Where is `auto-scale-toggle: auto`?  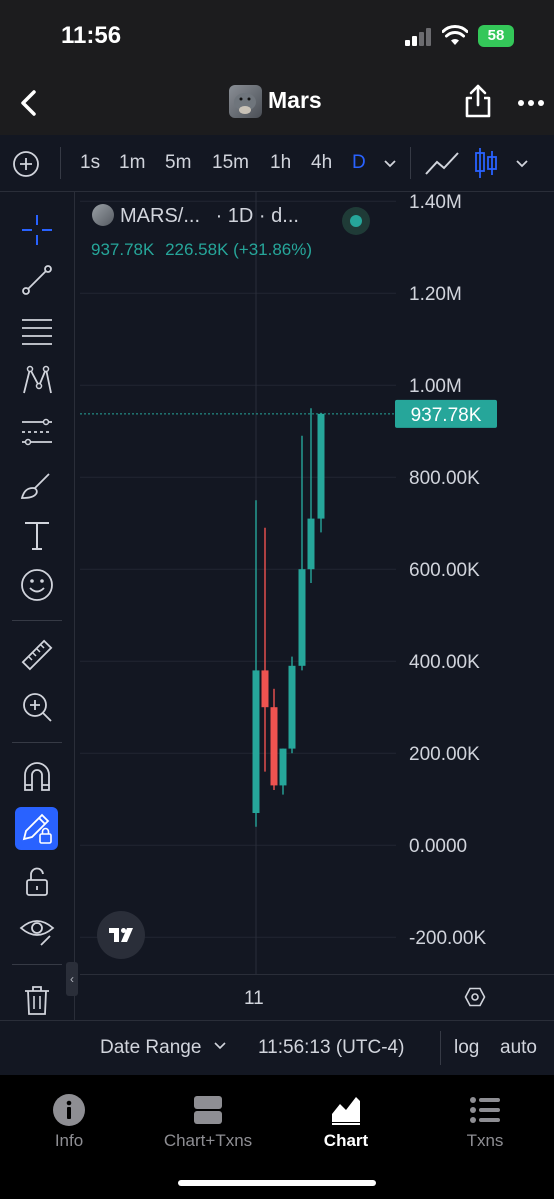 auto-scale-toggle: auto is located at coordinates (518, 1048).